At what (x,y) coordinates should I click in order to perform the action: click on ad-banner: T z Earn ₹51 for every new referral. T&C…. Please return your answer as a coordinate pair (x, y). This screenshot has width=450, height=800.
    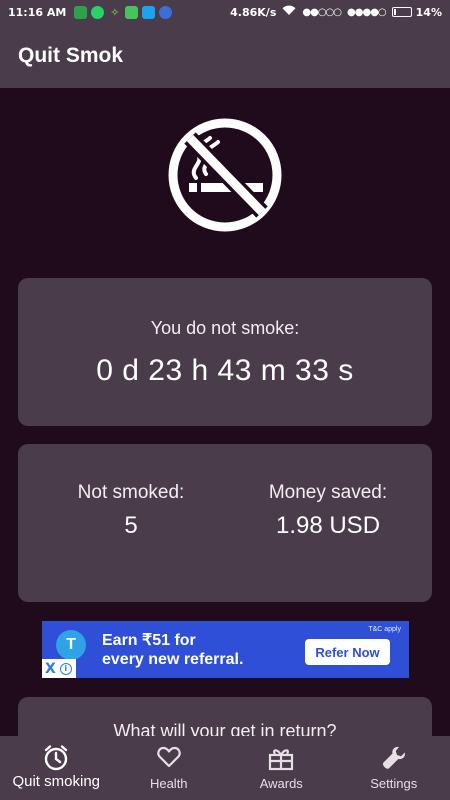
    Looking at the image, I should click on (225, 649).